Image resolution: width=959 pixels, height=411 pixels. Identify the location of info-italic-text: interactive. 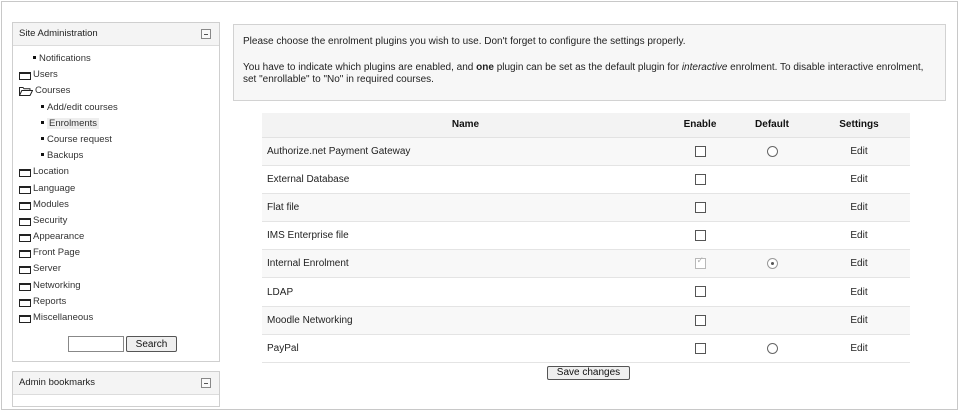
(704, 67).